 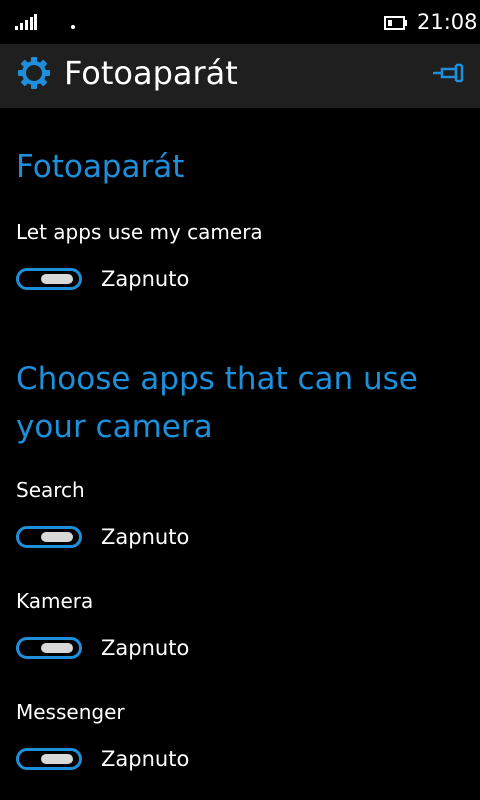 What do you see at coordinates (100, 167) in the screenshot?
I see `camera-section-title: Fotoaparát` at bounding box center [100, 167].